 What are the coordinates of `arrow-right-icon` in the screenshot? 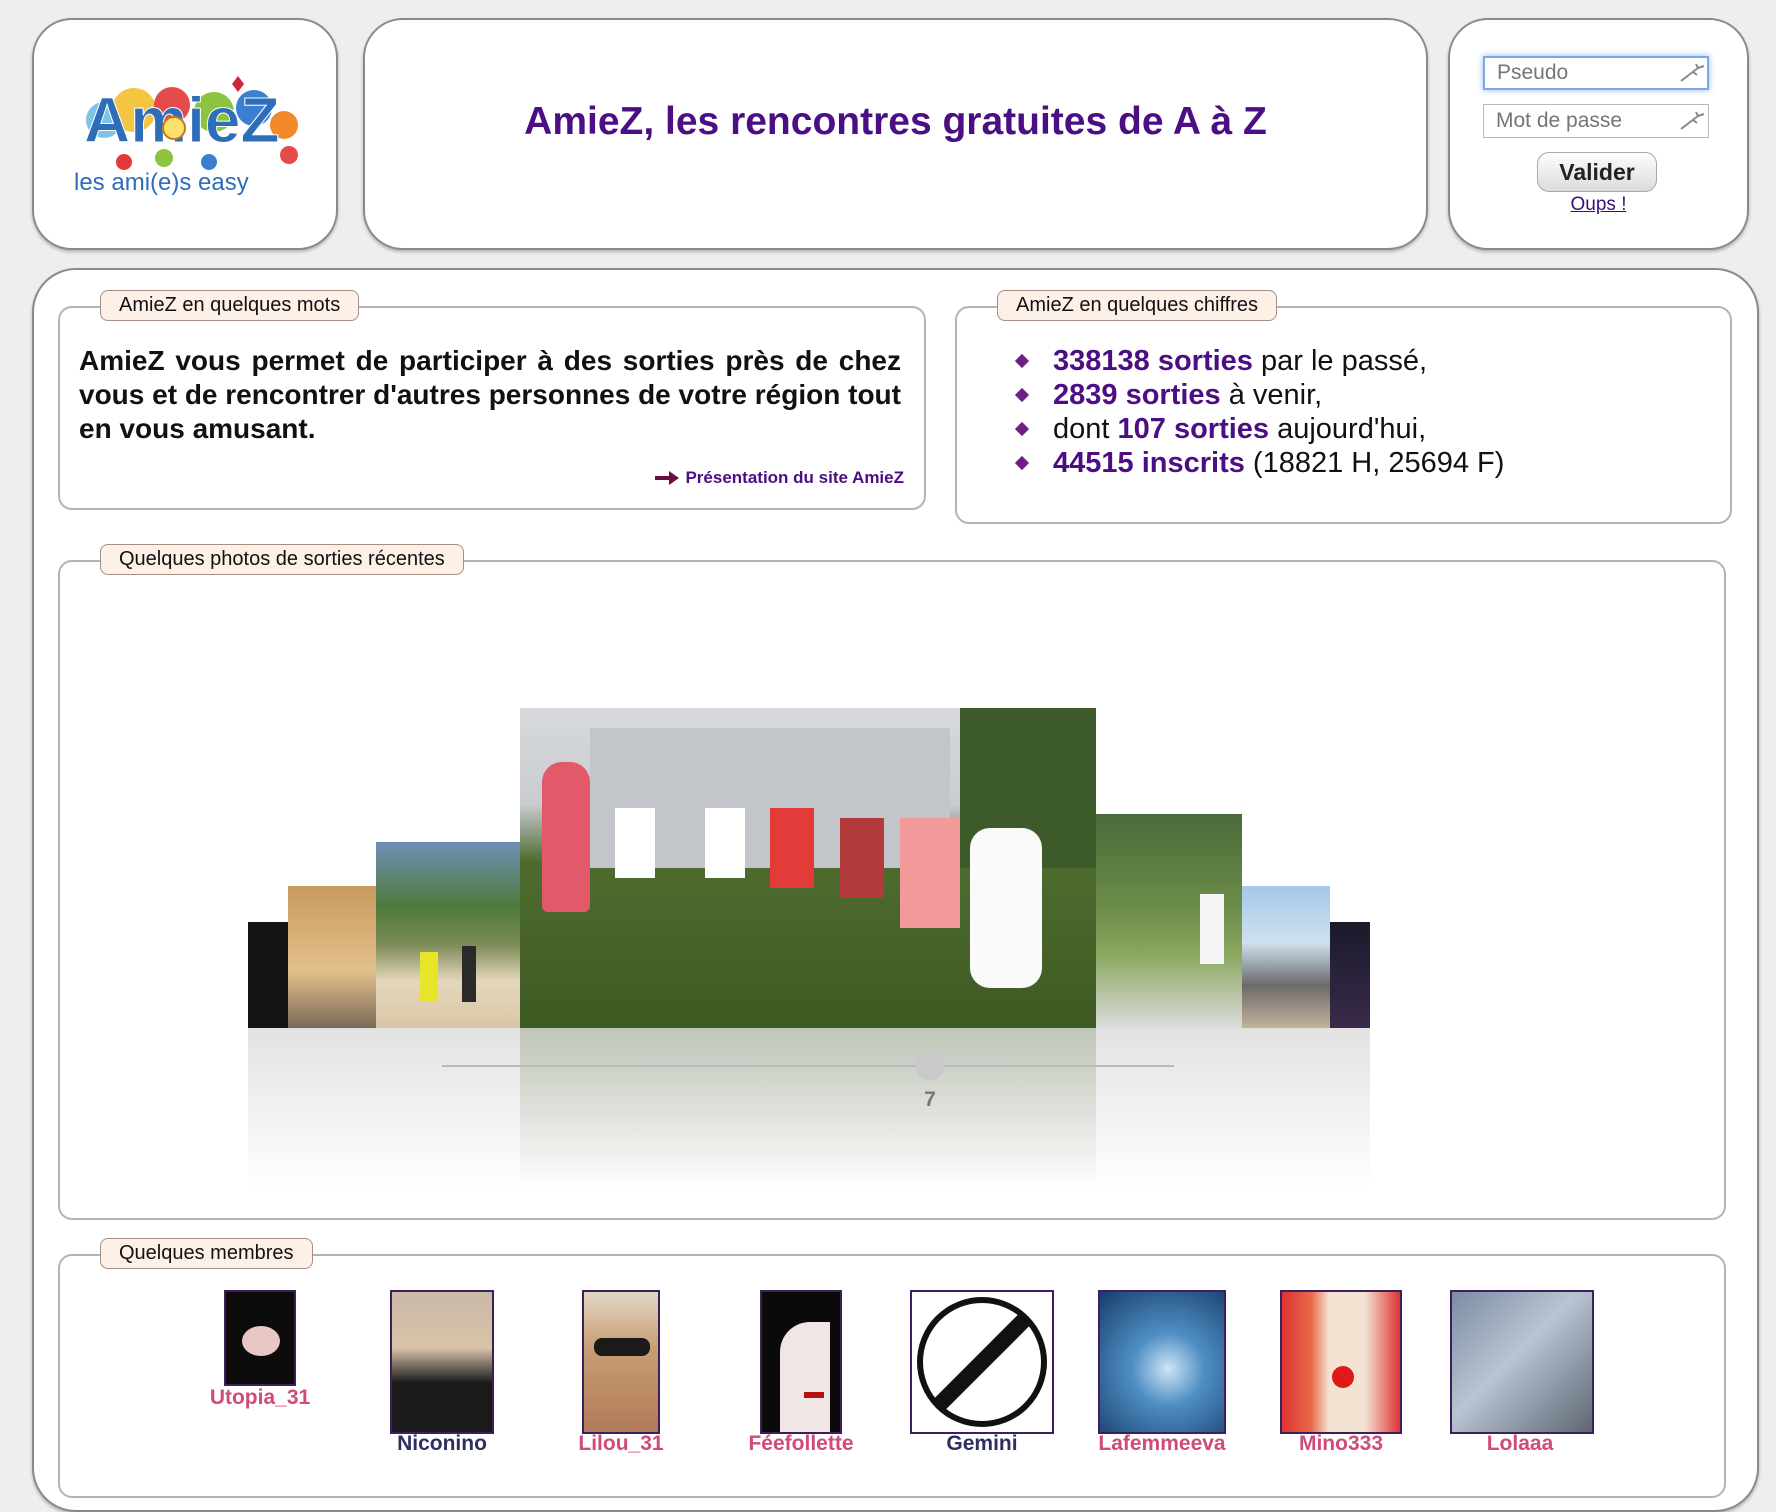 It's located at (667, 478).